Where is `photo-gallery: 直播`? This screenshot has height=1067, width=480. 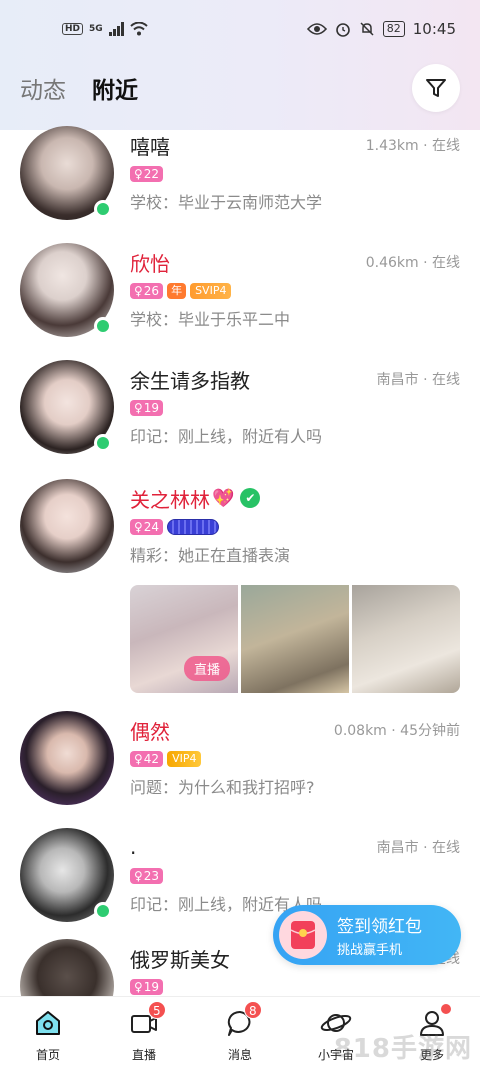 photo-gallery: 直播 is located at coordinates (295, 639).